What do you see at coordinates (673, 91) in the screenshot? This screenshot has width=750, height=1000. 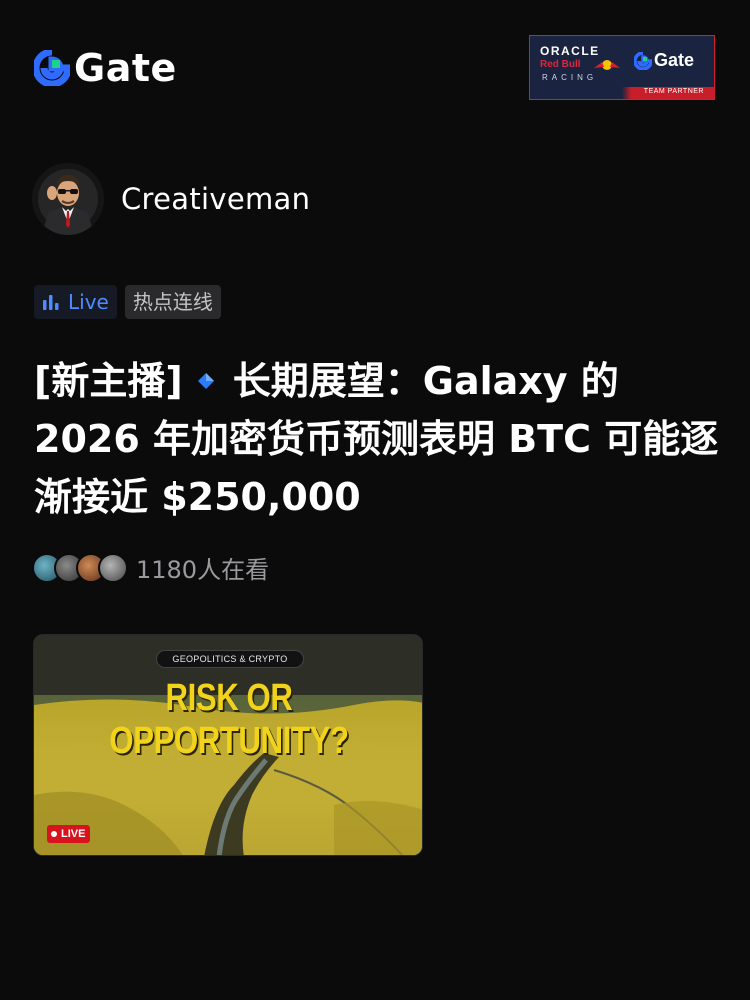 I see `partner-strip-text: TEAM PARTNER` at bounding box center [673, 91].